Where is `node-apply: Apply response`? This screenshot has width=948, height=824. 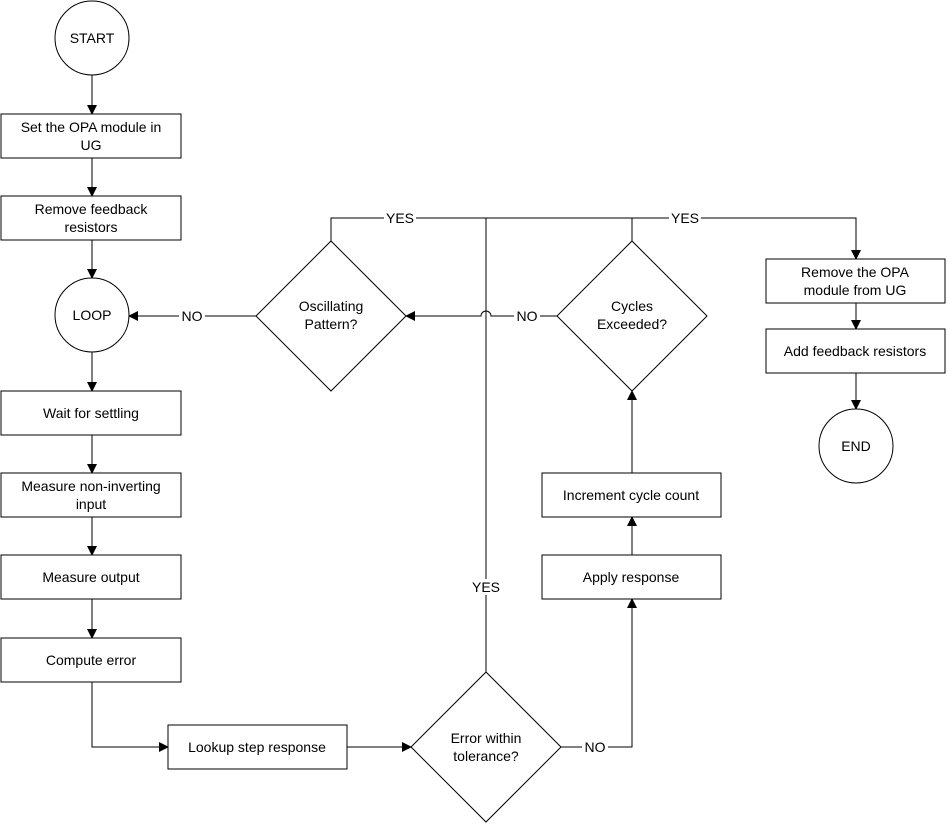 node-apply: Apply response is located at coordinates (631, 577).